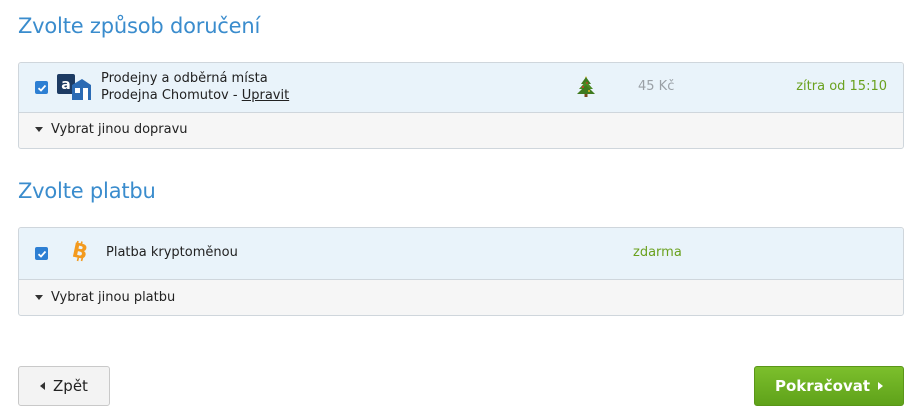 The width and height of the screenshot is (921, 417). What do you see at coordinates (113, 297) in the screenshot?
I see `choose-other-payment-label: Vybrat jinou platbu` at bounding box center [113, 297].